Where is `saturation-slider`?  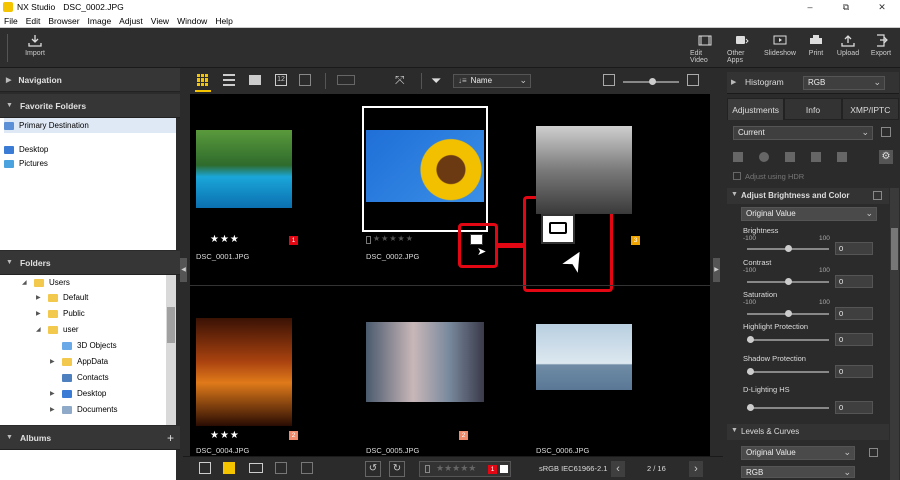 saturation-slider is located at coordinates (788, 313).